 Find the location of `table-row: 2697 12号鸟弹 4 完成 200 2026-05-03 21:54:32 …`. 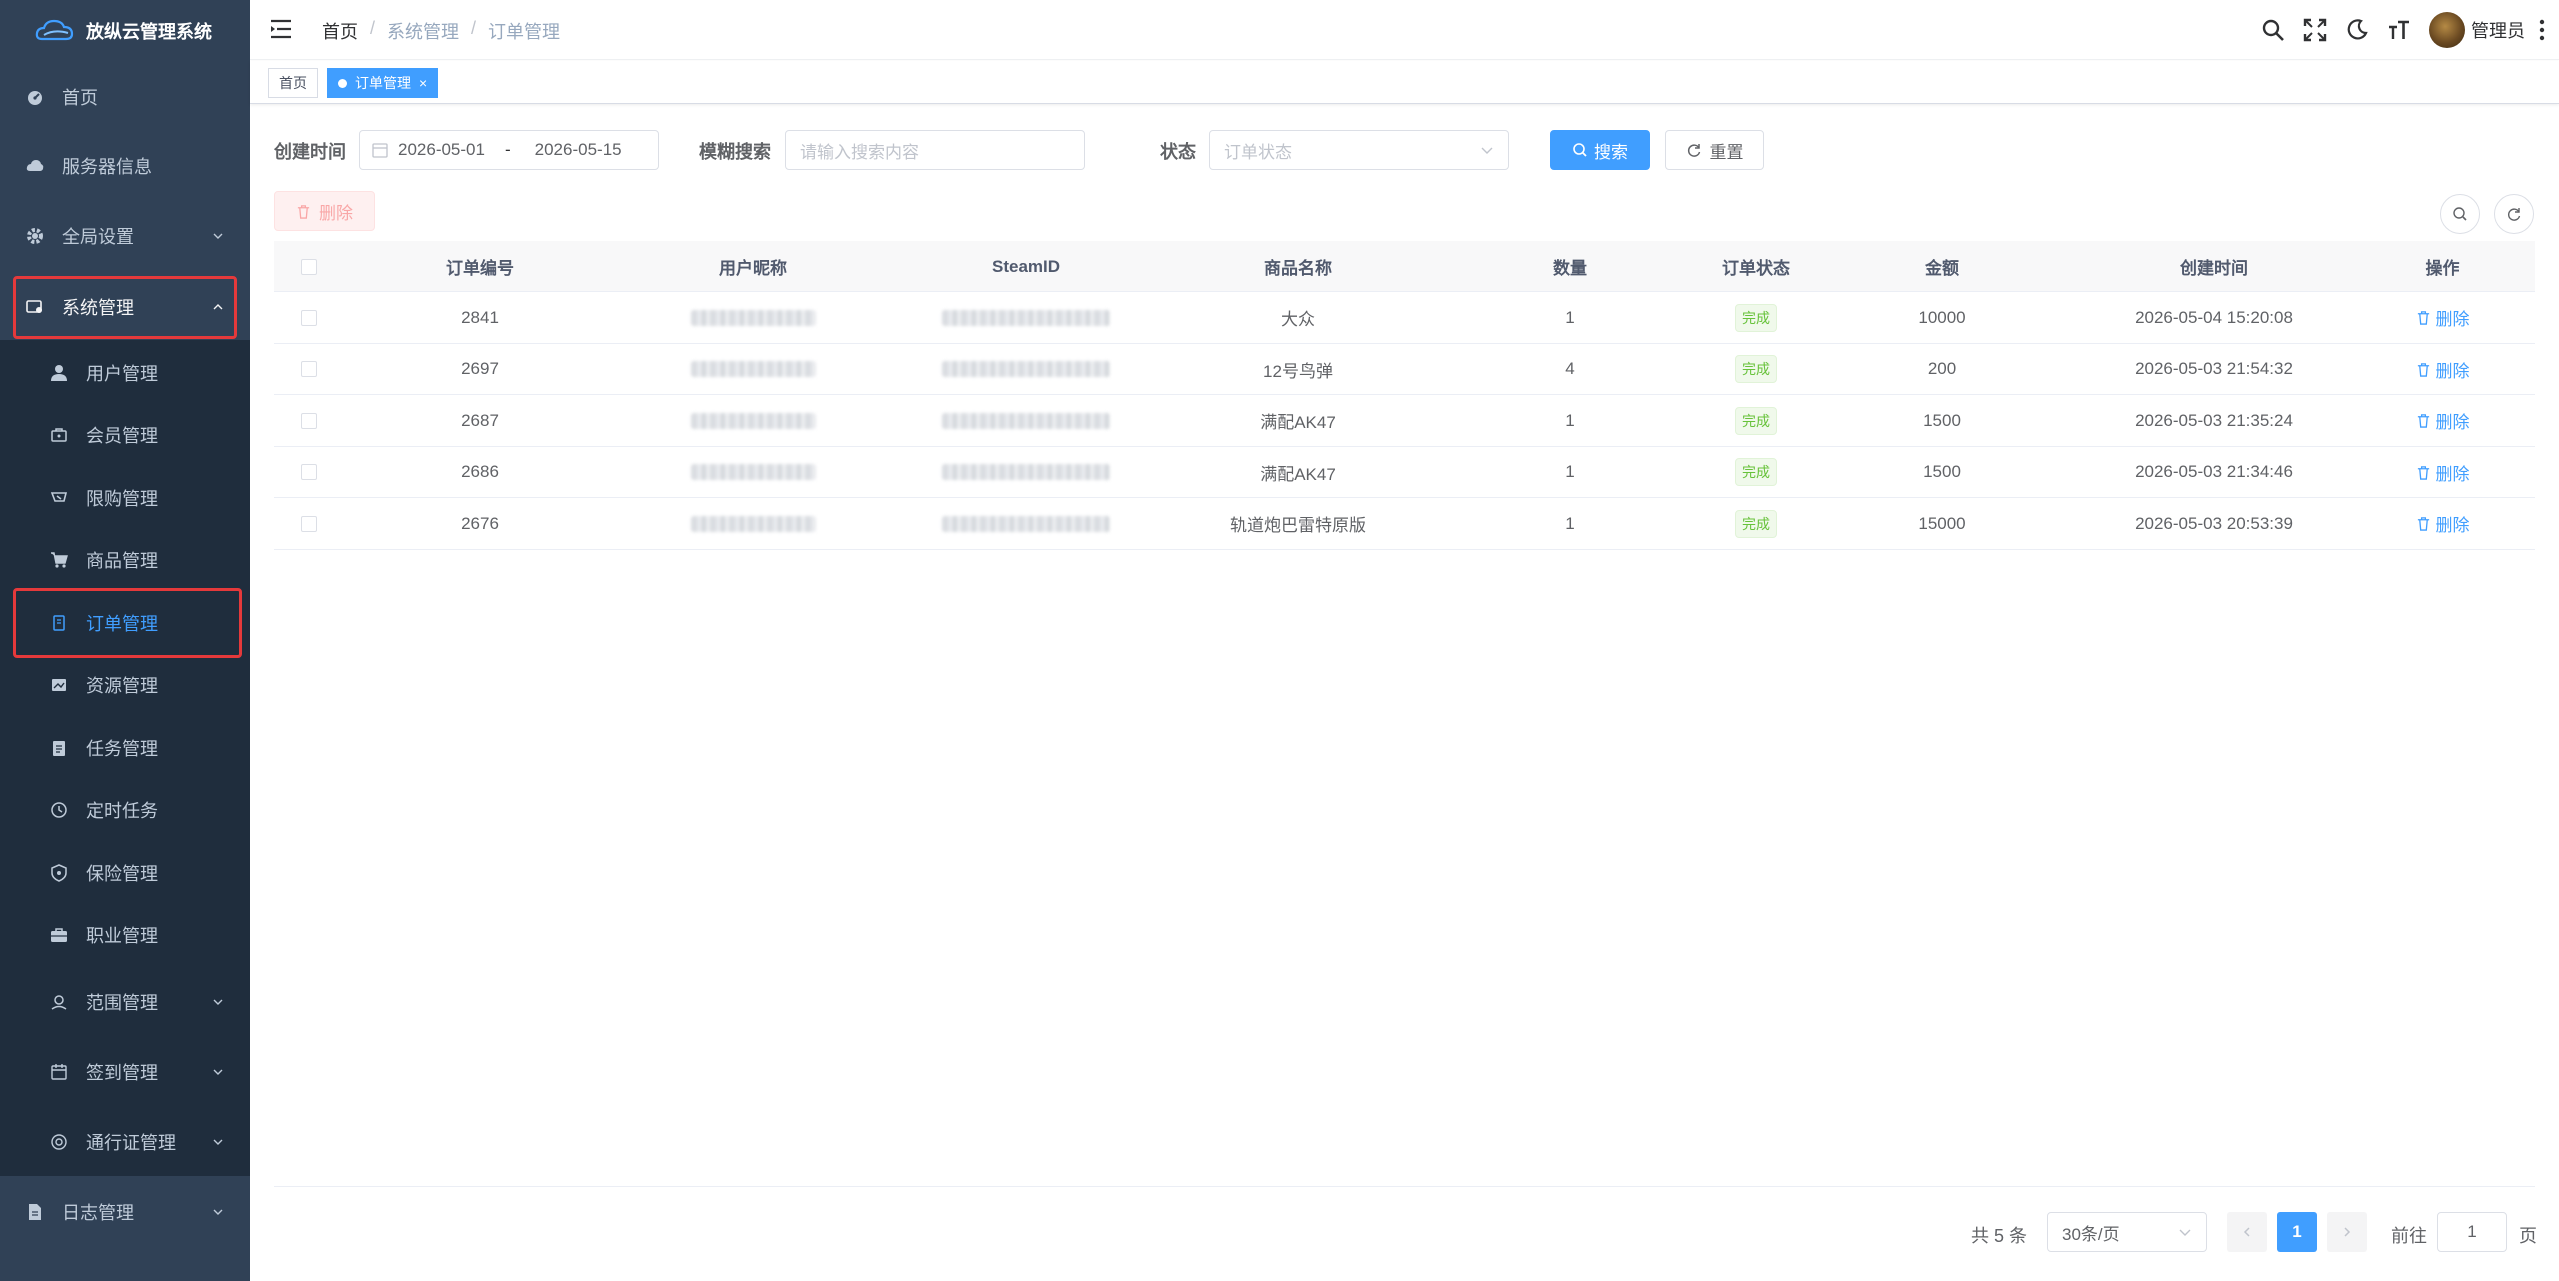

table-row: 2697 12号鸟弹 4 完成 200 2026-05-03 21:54:32 … is located at coordinates (1404, 369).